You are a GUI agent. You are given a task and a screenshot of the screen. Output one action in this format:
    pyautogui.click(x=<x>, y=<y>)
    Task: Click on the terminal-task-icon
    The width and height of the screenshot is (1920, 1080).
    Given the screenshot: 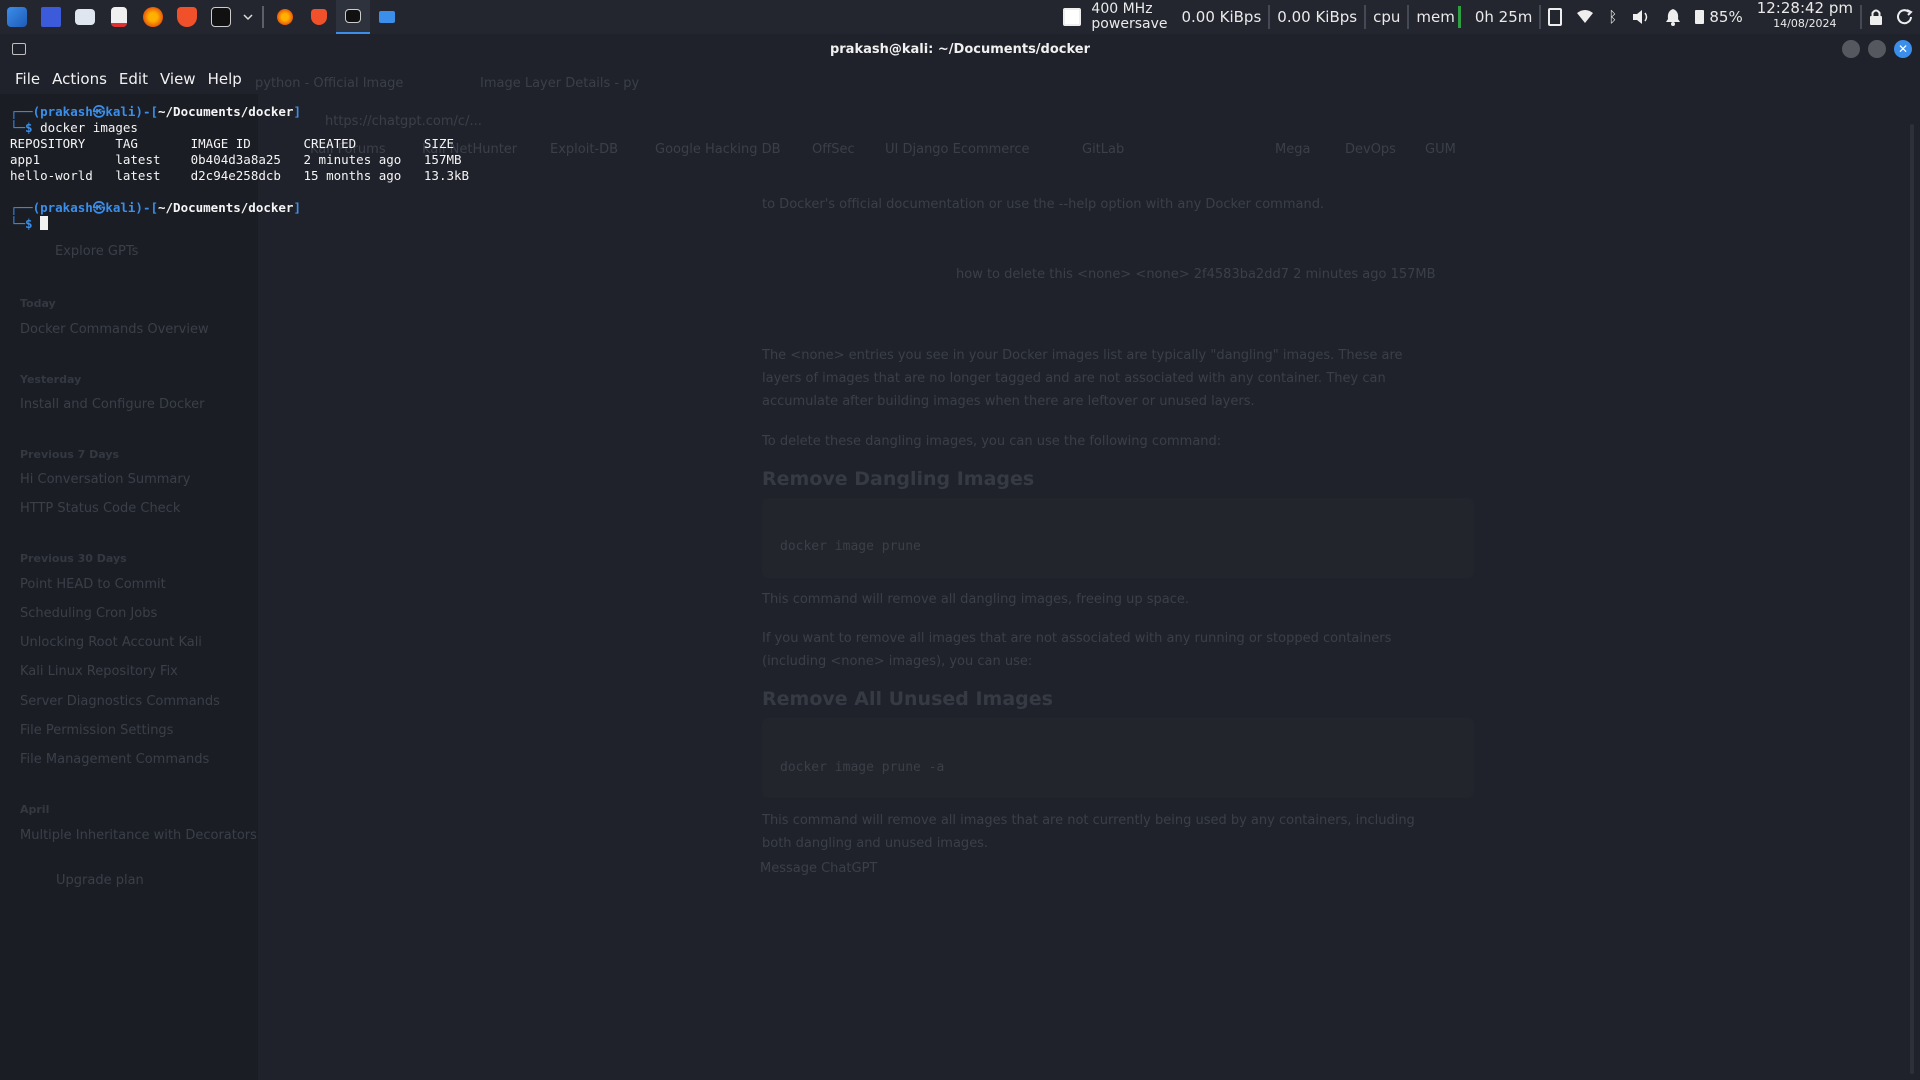 What is the action you would take?
    pyautogui.click(x=353, y=17)
    